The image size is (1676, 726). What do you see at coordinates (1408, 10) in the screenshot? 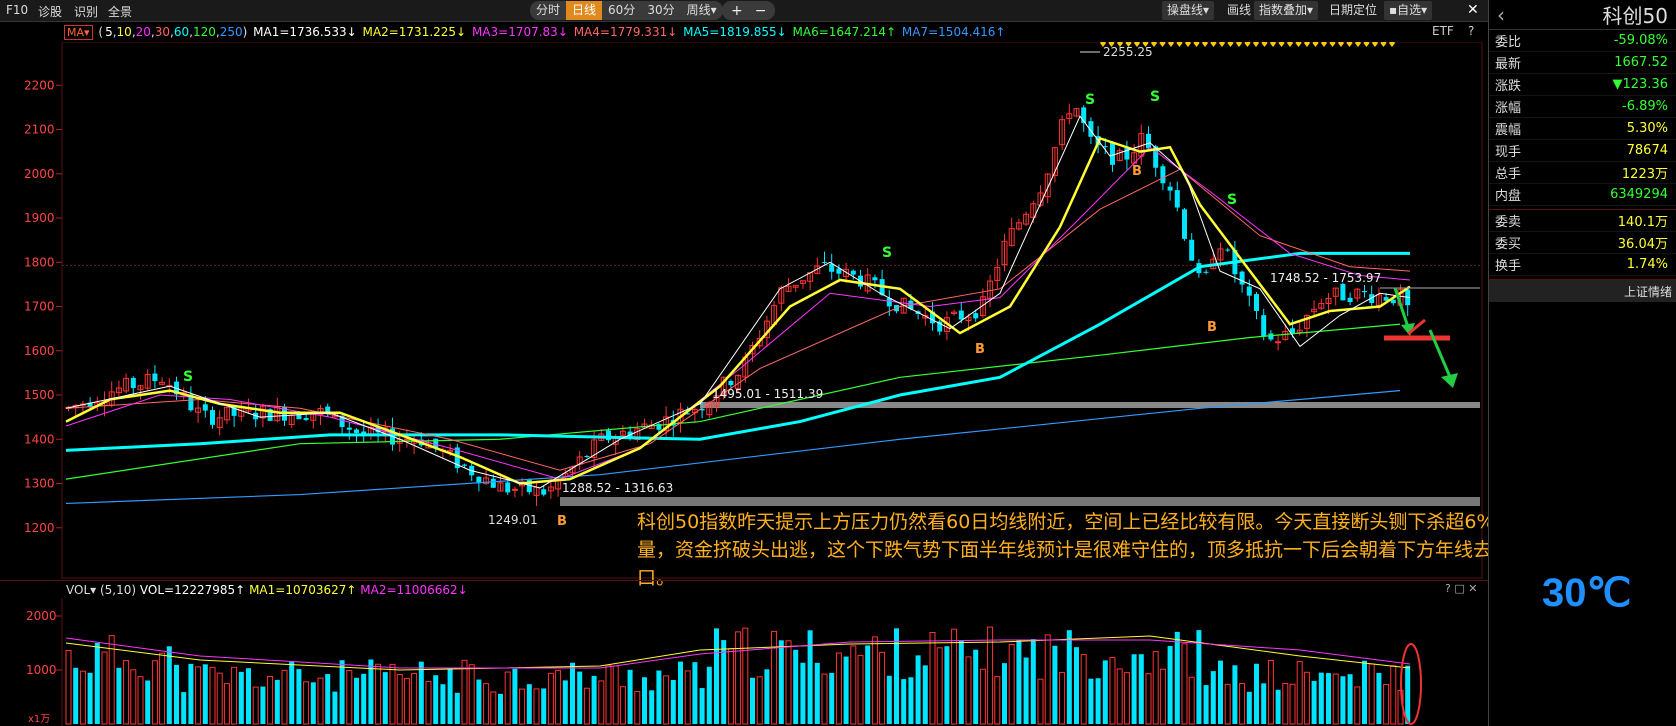
I see `watchlist-button: ▪自选▾` at bounding box center [1408, 10].